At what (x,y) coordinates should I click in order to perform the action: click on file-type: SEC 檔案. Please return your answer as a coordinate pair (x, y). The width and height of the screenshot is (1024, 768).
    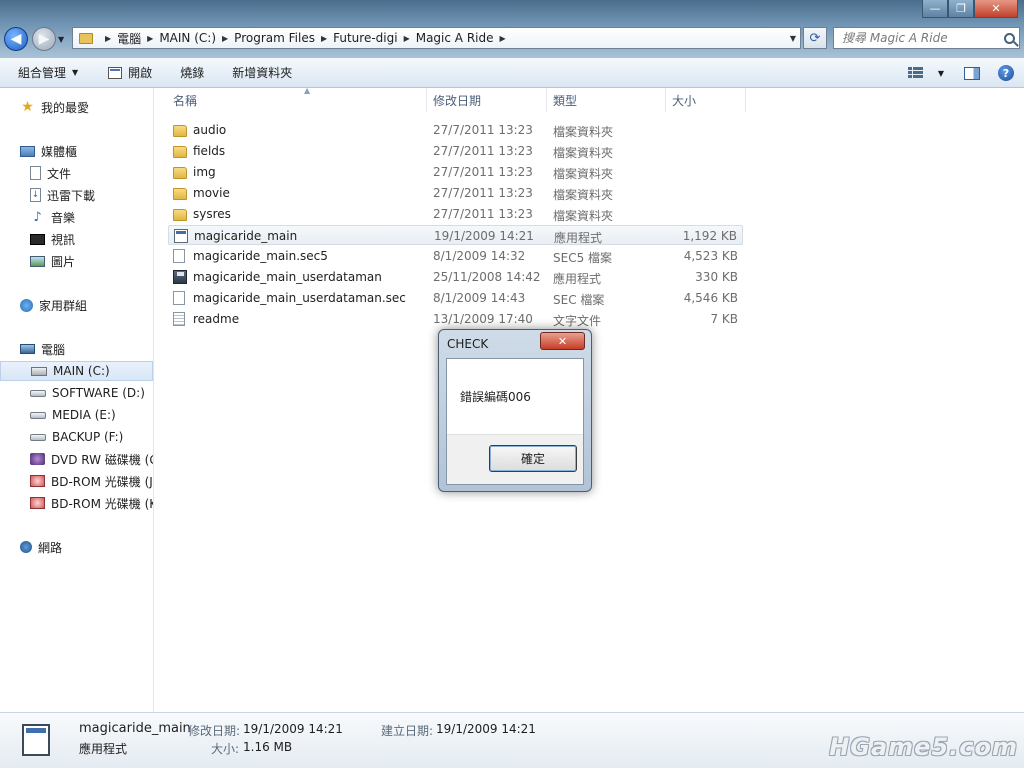
    Looking at the image, I should click on (579, 300).